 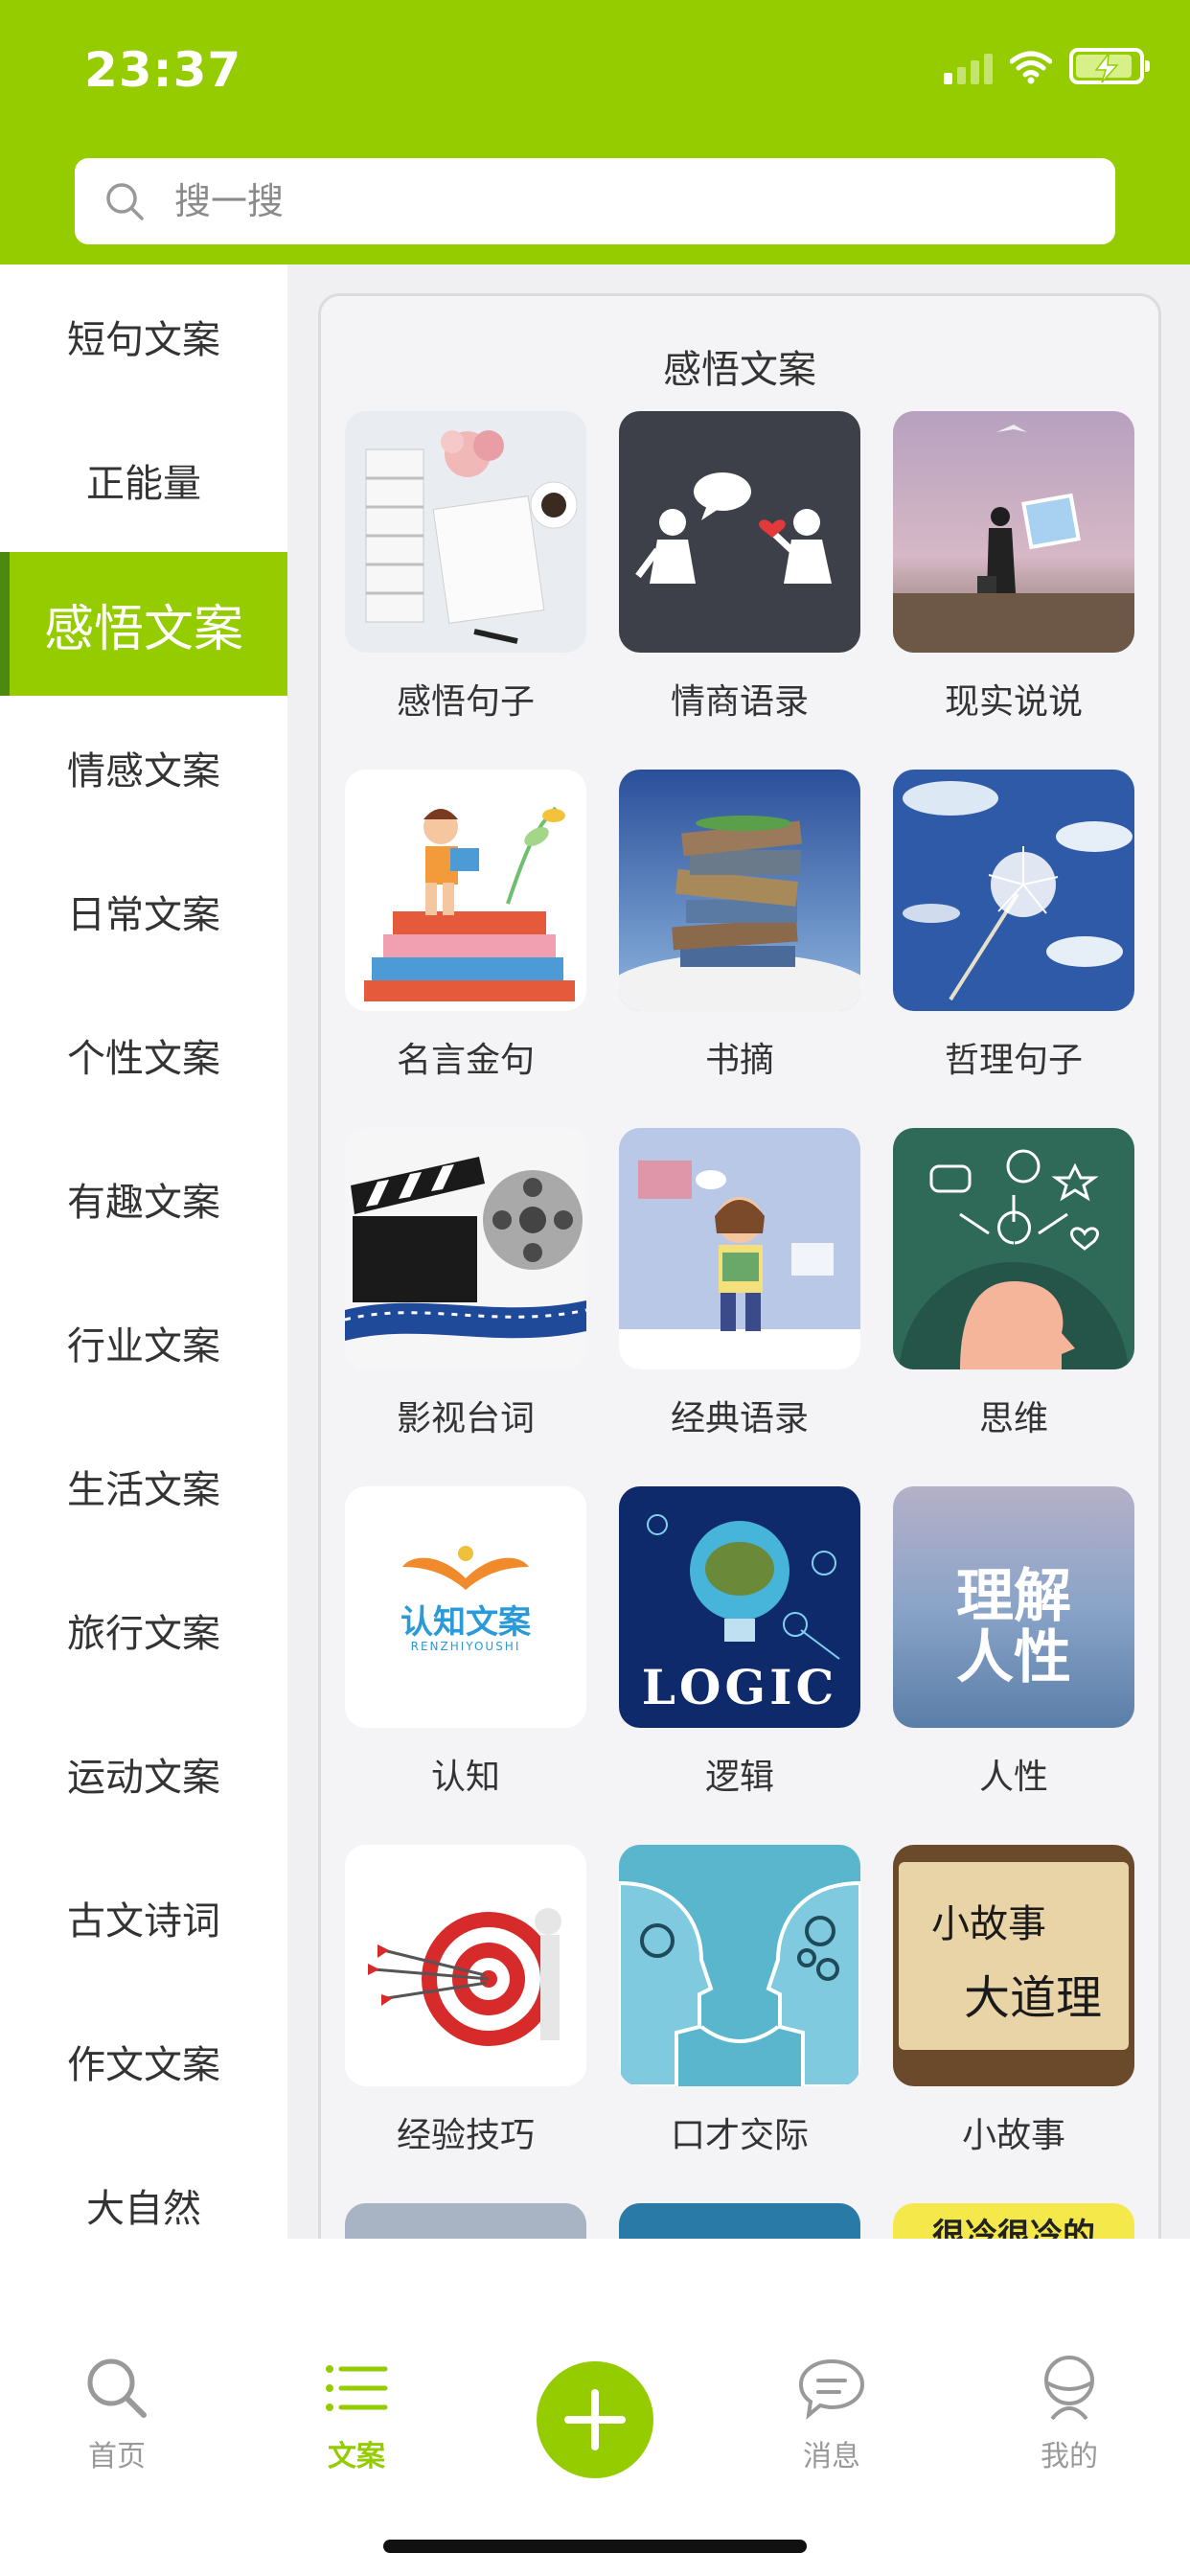 I want to click on tile-classic-quotes: 经典语录, so click(x=740, y=1283).